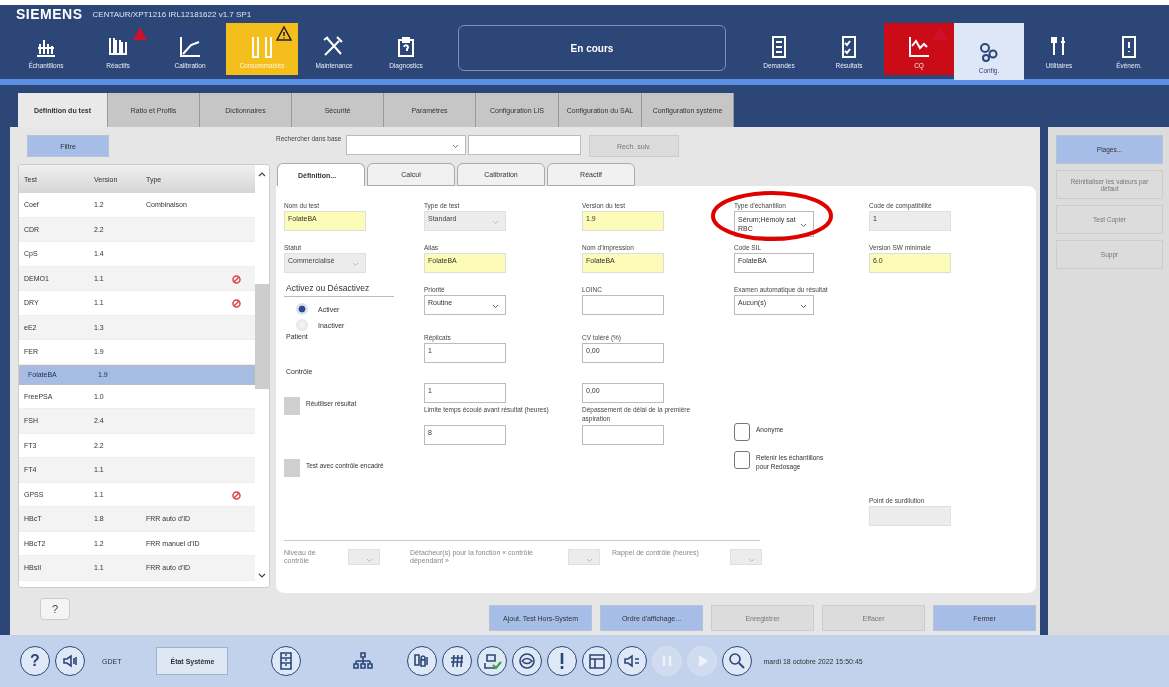 This screenshot has width=1169, height=687. What do you see at coordinates (190, 47) in the screenshot?
I see `calibration-curve-icon` at bounding box center [190, 47].